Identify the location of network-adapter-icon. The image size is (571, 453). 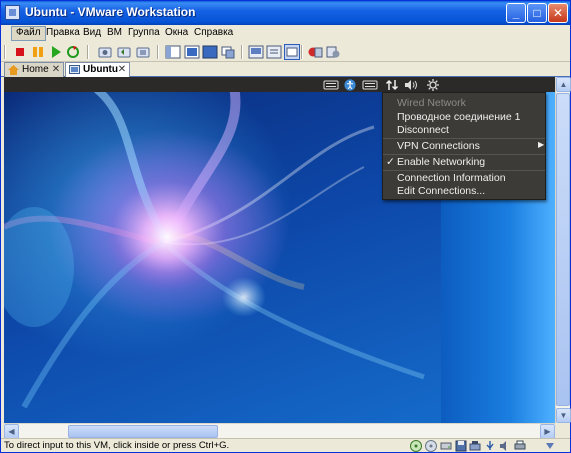
(475, 446).